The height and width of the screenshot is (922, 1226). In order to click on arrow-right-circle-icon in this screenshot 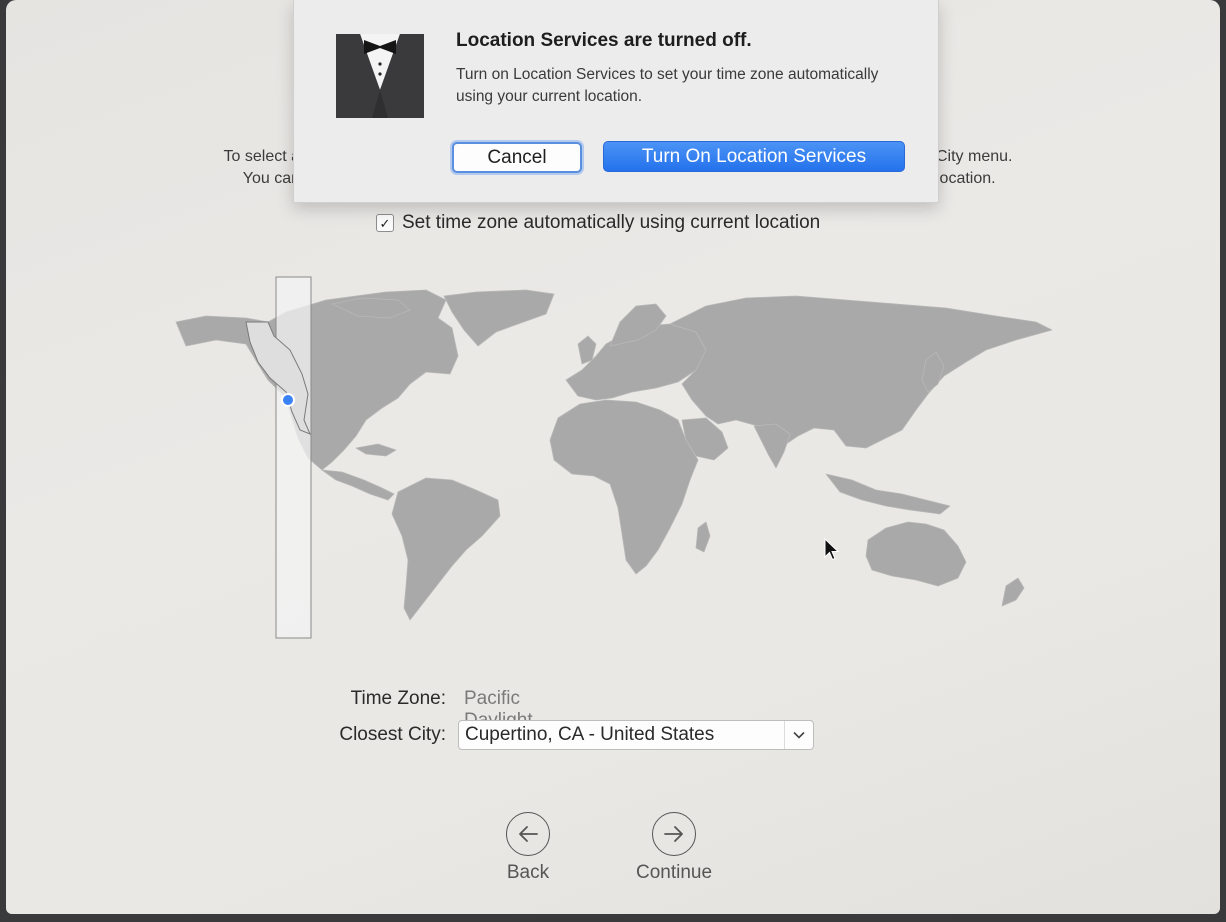, I will do `click(674, 834)`.